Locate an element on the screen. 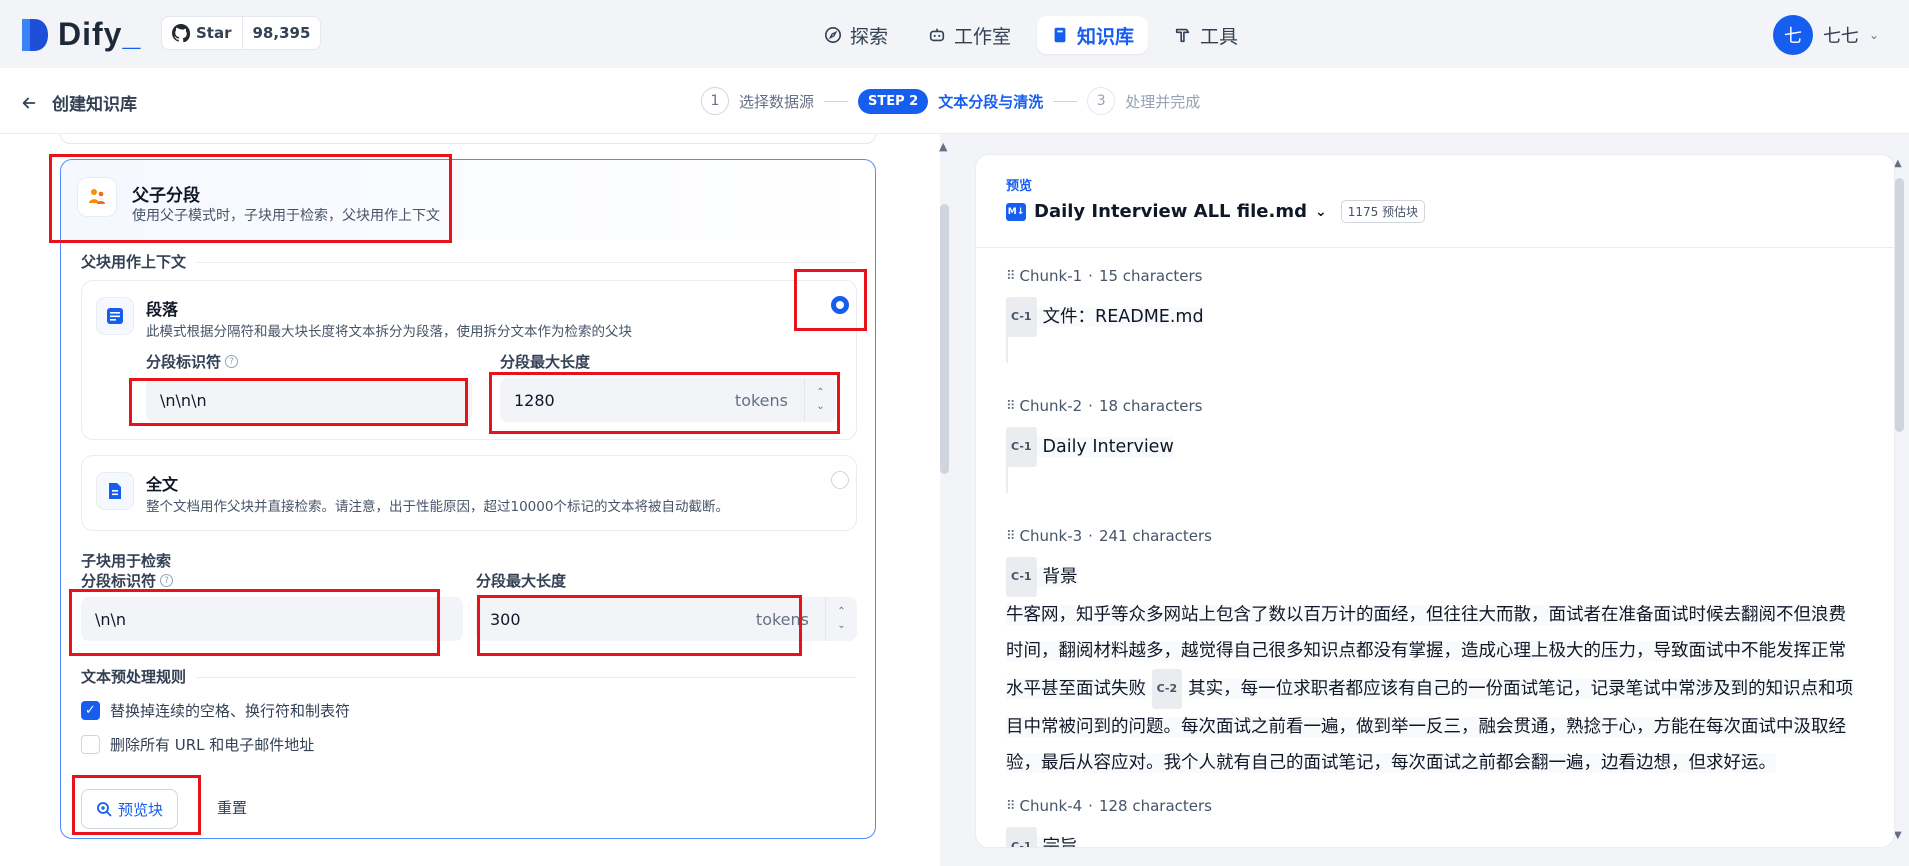 This screenshot has height=866, width=1909. rule-remove-urls: 删除所有 URL 和电子邮件地址 is located at coordinates (197, 744).